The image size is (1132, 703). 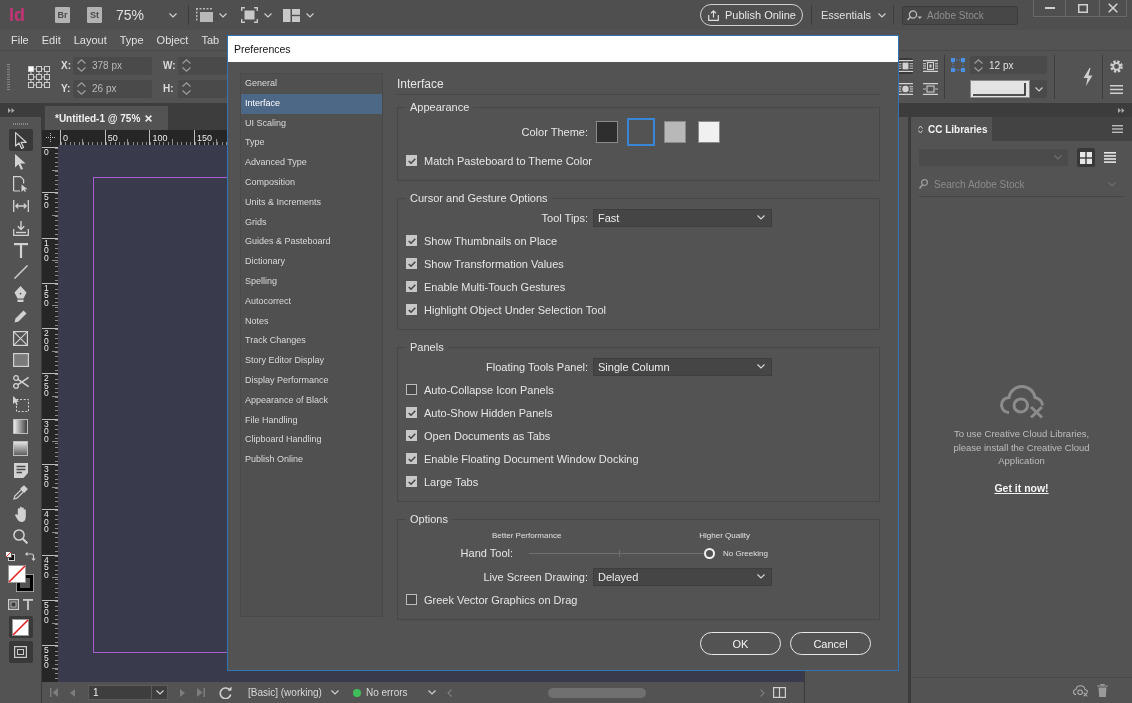 I want to click on layout-grid-icon, so click(x=291, y=15).